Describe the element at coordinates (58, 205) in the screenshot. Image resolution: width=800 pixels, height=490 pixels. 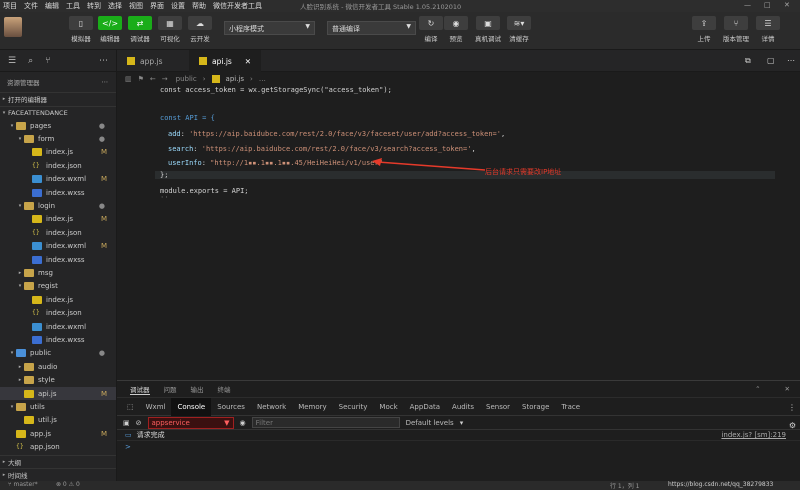
I see `tree-item: ▾ login ●` at that location.